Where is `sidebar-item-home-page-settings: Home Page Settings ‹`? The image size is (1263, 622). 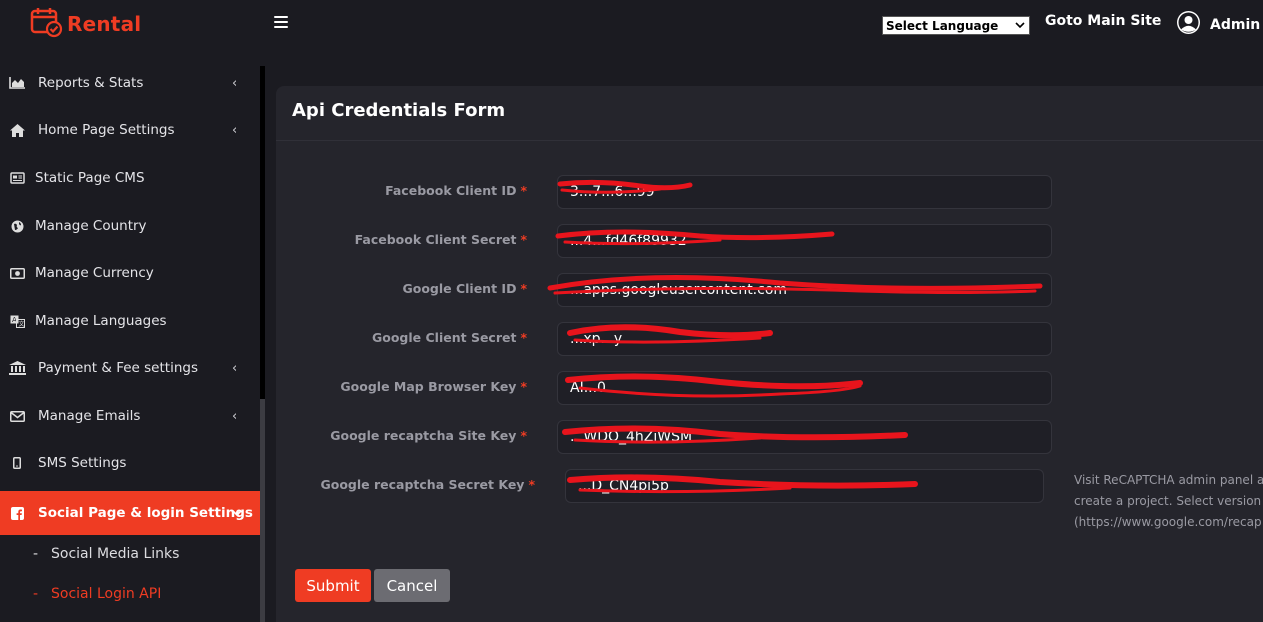 sidebar-item-home-page-settings: Home Page Settings ‹ is located at coordinates (130, 130).